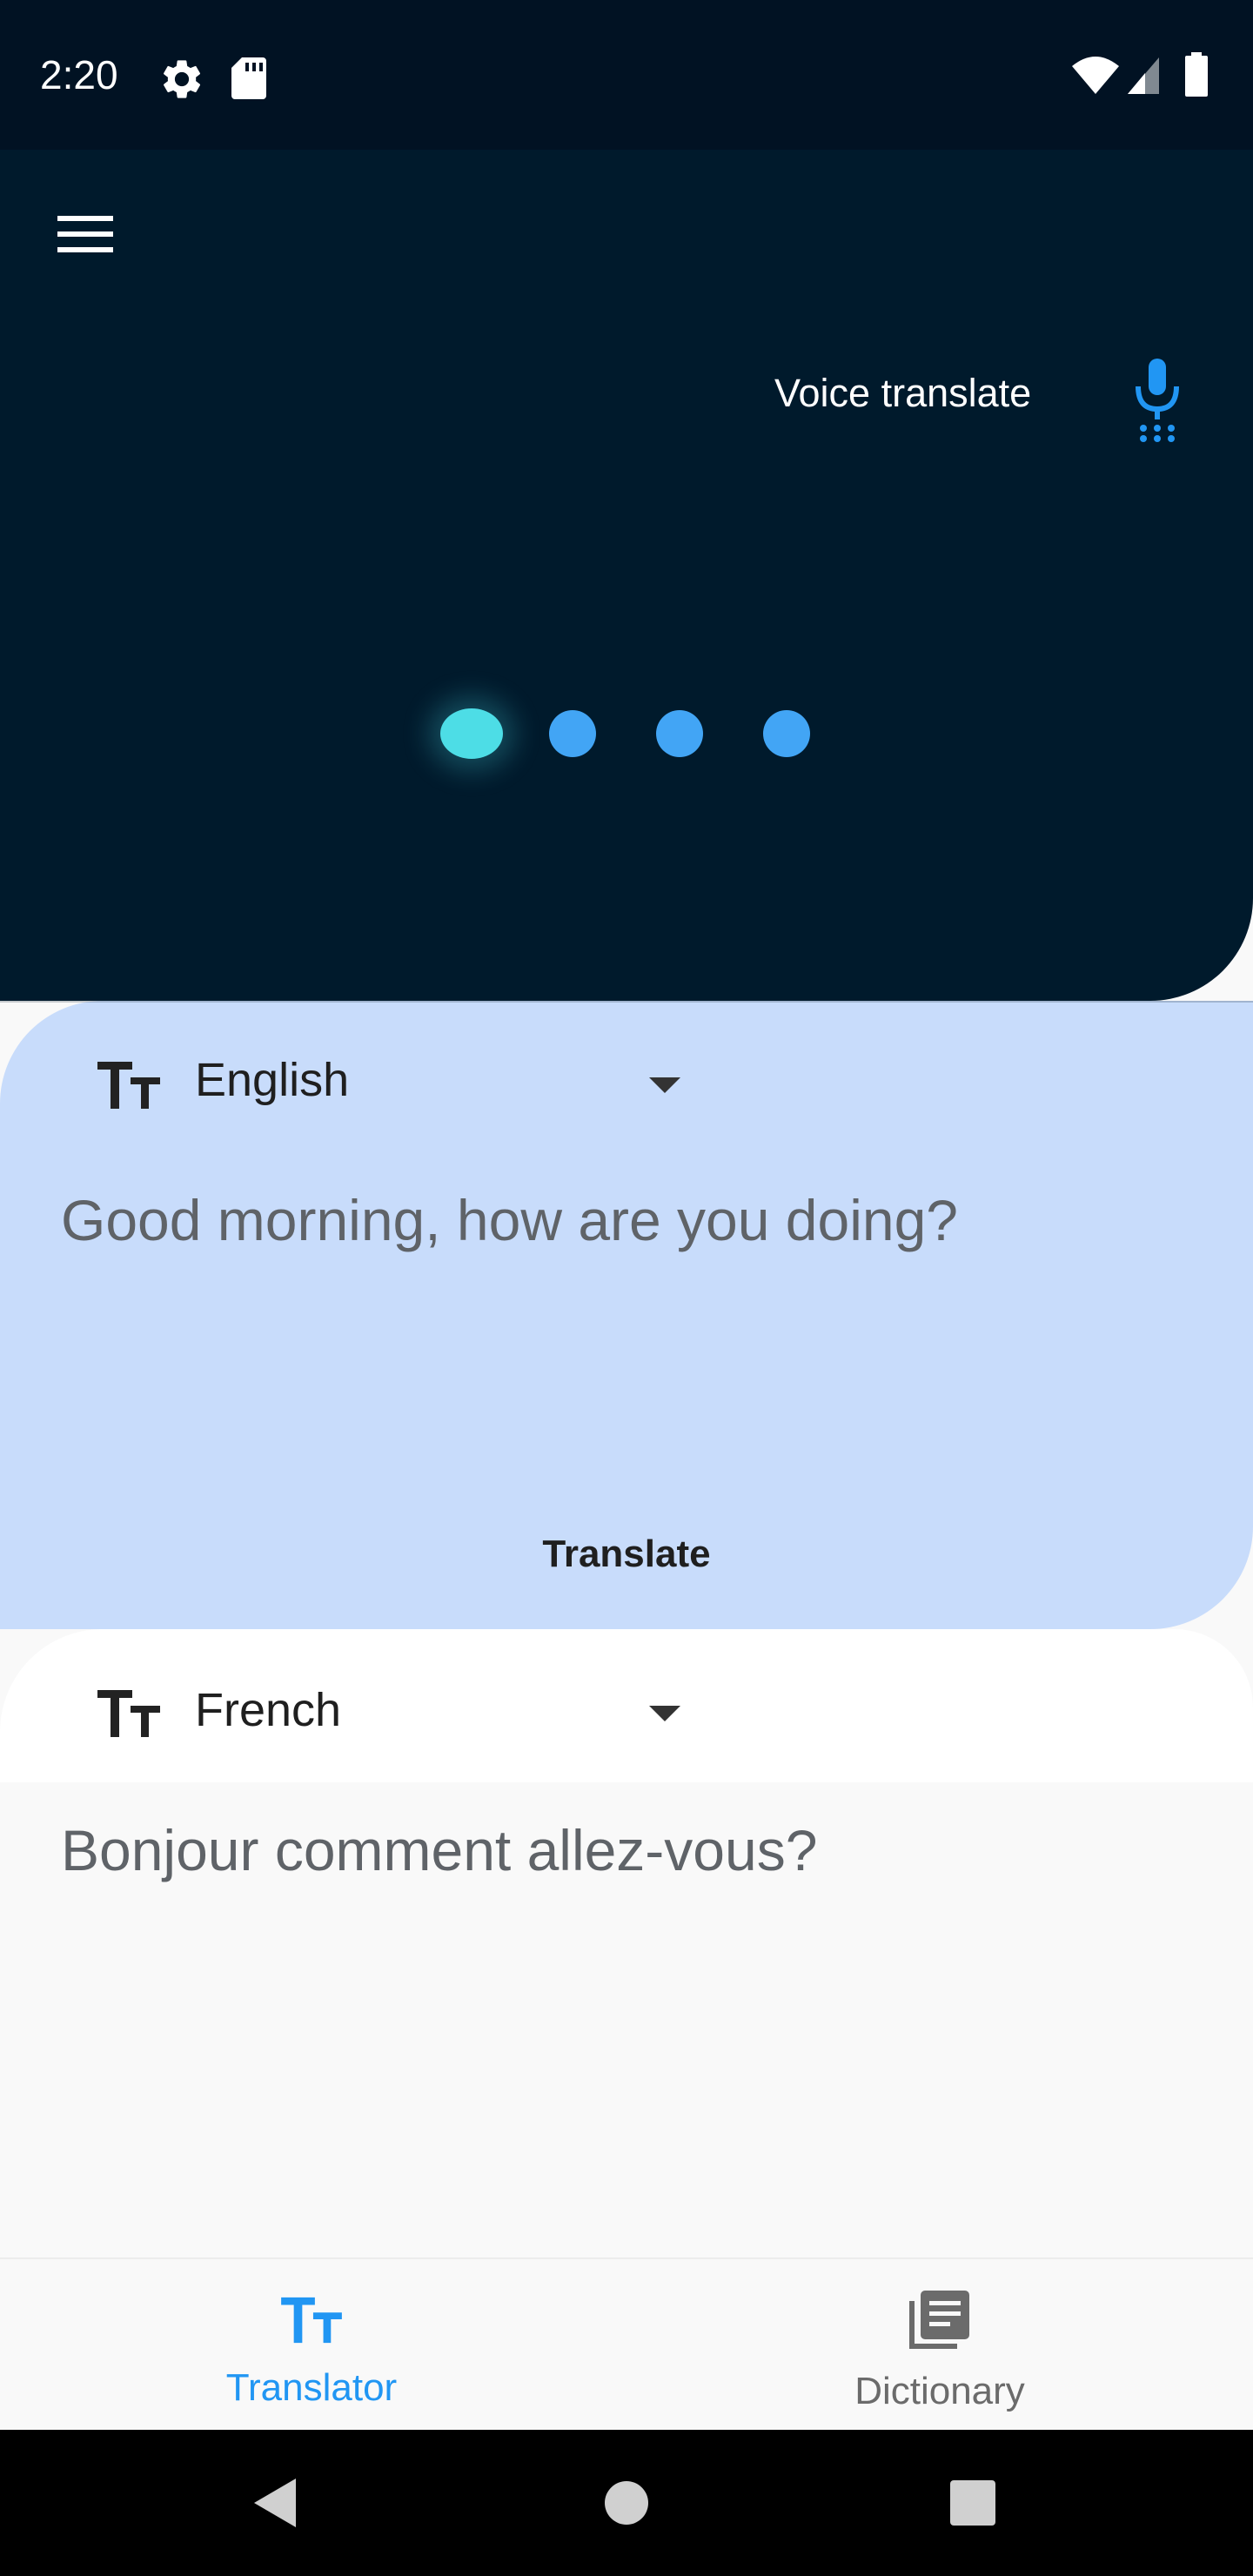 This screenshot has height=2576, width=1253. What do you see at coordinates (939, 2320) in the screenshot?
I see `dictionary-icon` at bounding box center [939, 2320].